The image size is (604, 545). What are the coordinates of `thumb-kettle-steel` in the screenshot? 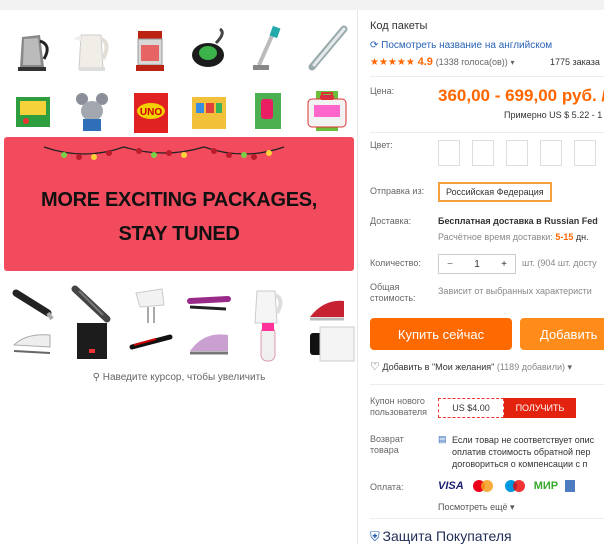 It's located at (33, 49).